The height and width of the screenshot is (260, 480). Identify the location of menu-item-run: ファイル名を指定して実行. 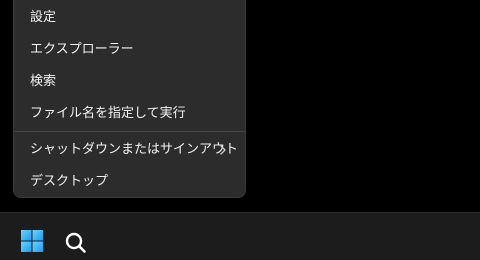
(129, 114).